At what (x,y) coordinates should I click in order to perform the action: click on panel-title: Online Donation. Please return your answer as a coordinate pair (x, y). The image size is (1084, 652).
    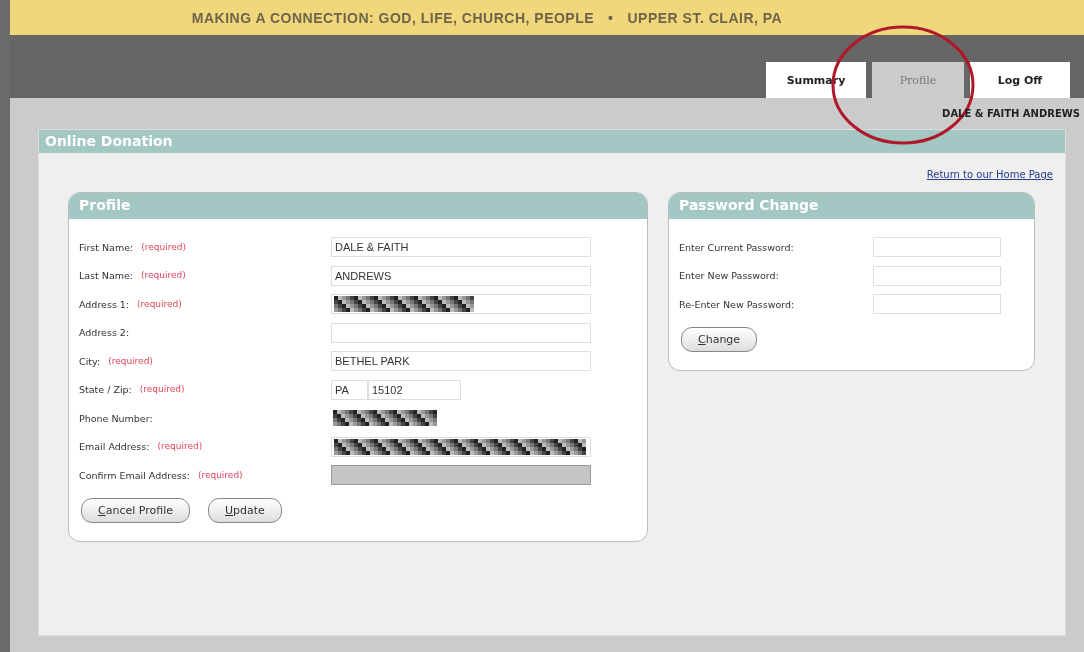
    Looking at the image, I should click on (552, 141).